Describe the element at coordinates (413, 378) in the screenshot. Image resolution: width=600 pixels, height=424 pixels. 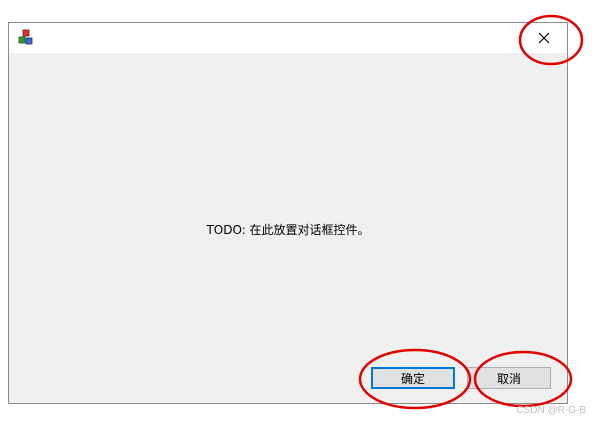
I see `ok-button: 确定` at that location.